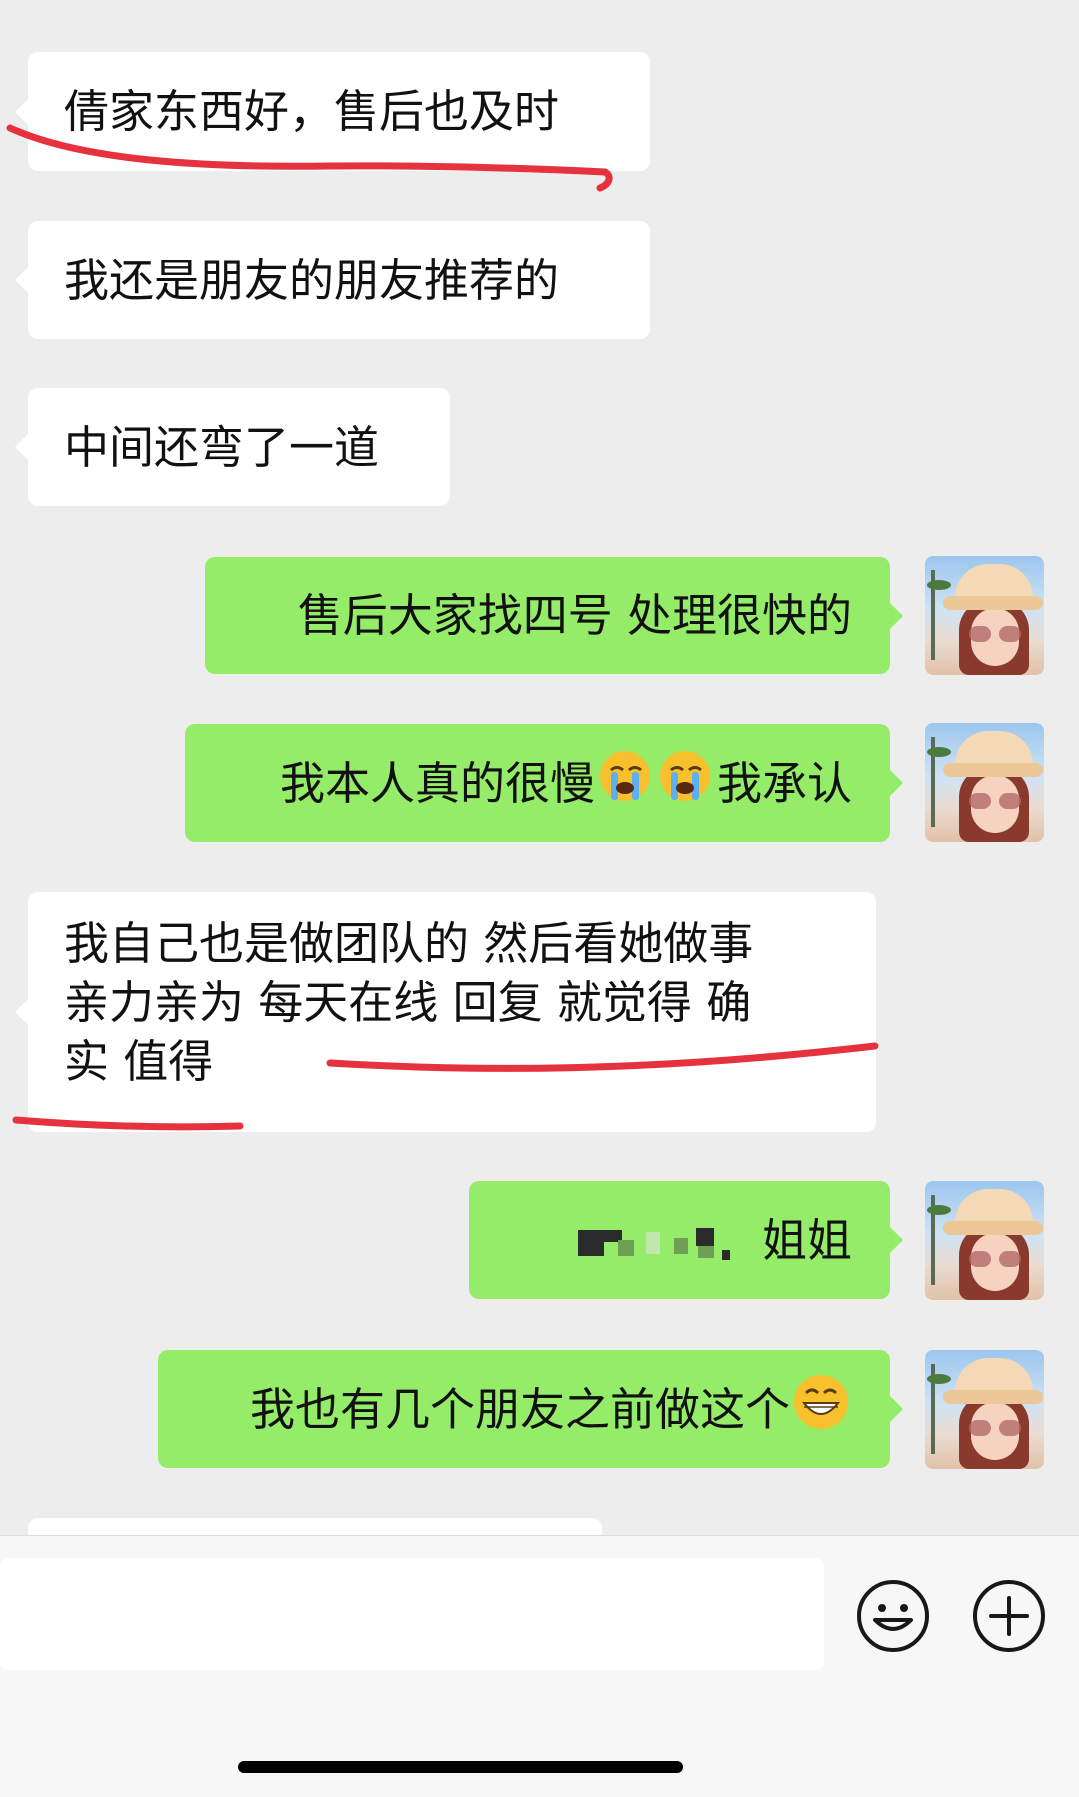 This screenshot has height=1797, width=1079. What do you see at coordinates (409, 943) in the screenshot?
I see `message-line: 我自己也是做团队的 然后看她做事` at bounding box center [409, 943].